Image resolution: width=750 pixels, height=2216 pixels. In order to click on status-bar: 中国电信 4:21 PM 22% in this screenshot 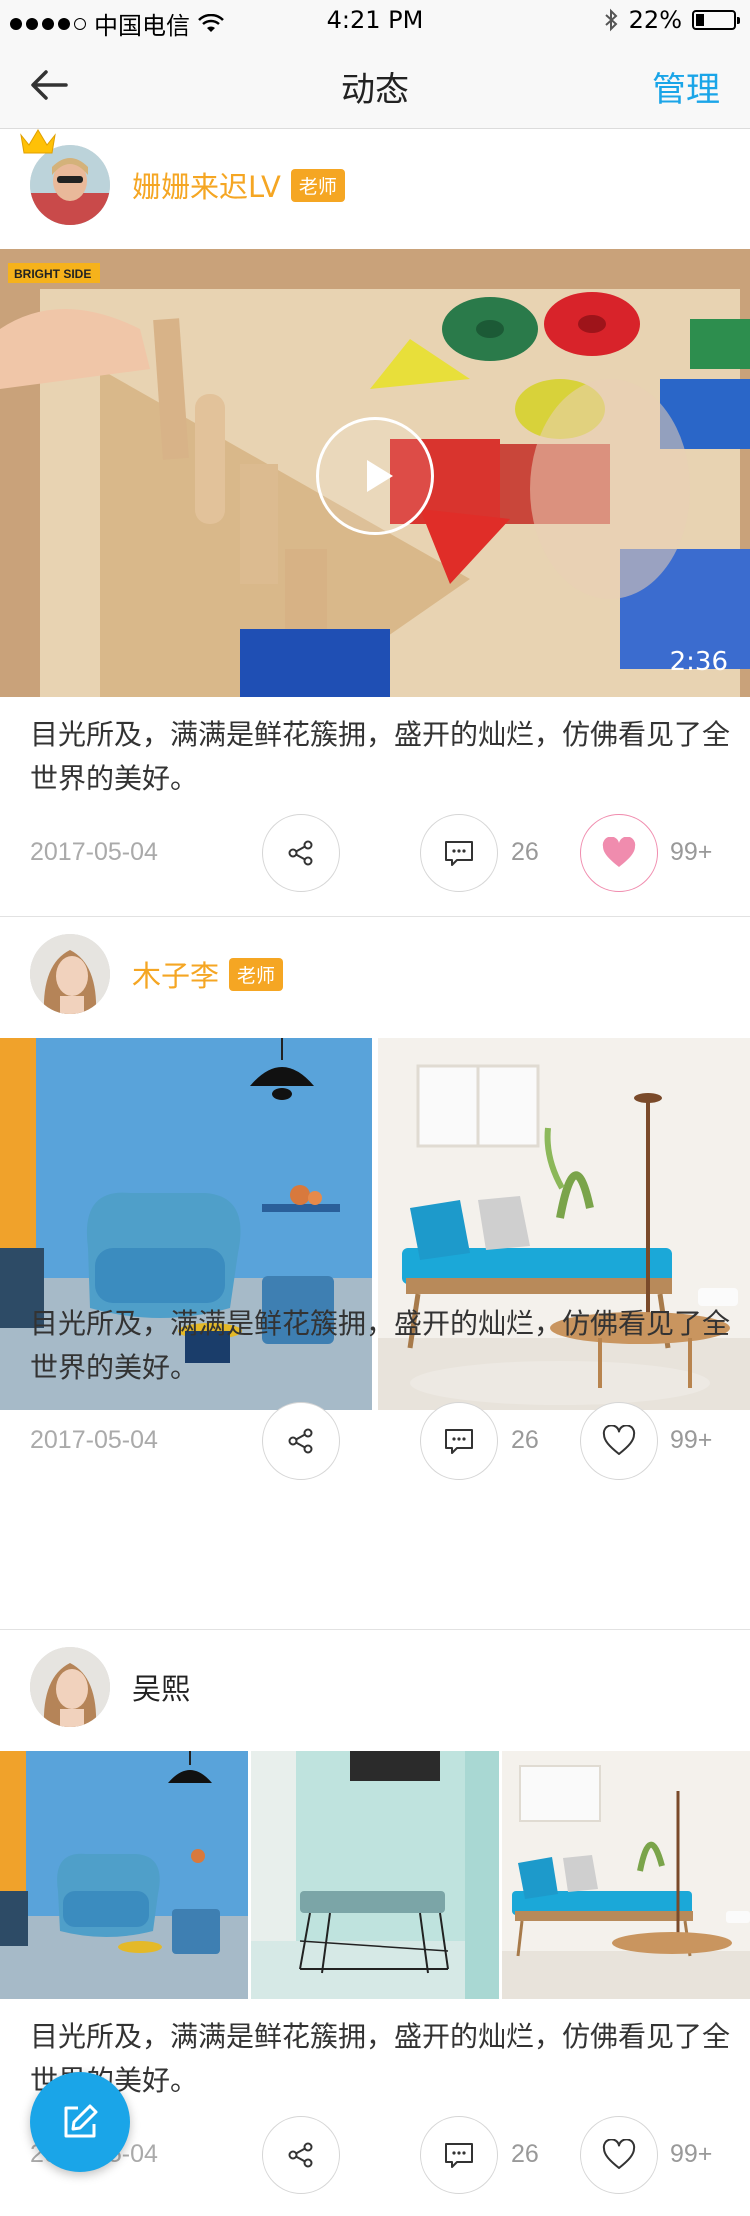, I will do `click(375, 20)`.